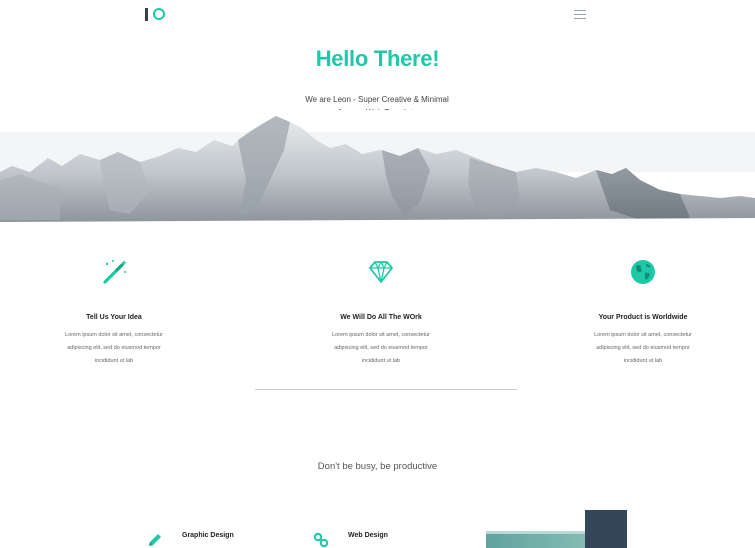 The height and width of the screenshot is (548, 755). What do you see at coordinates (208, 535) in the screenshot?
I see `service-title: Graphic Design` at bounding box center [208, 535].